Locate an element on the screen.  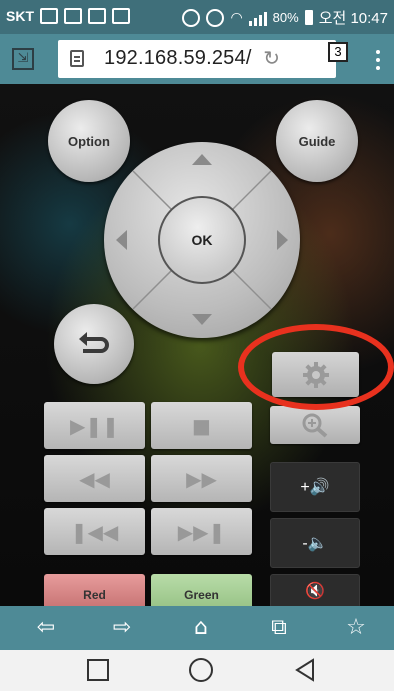
zoom-in-icon is located at coordinates (315, 425).